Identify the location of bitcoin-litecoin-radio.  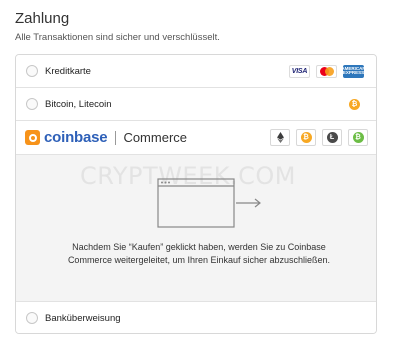
(32, 104).